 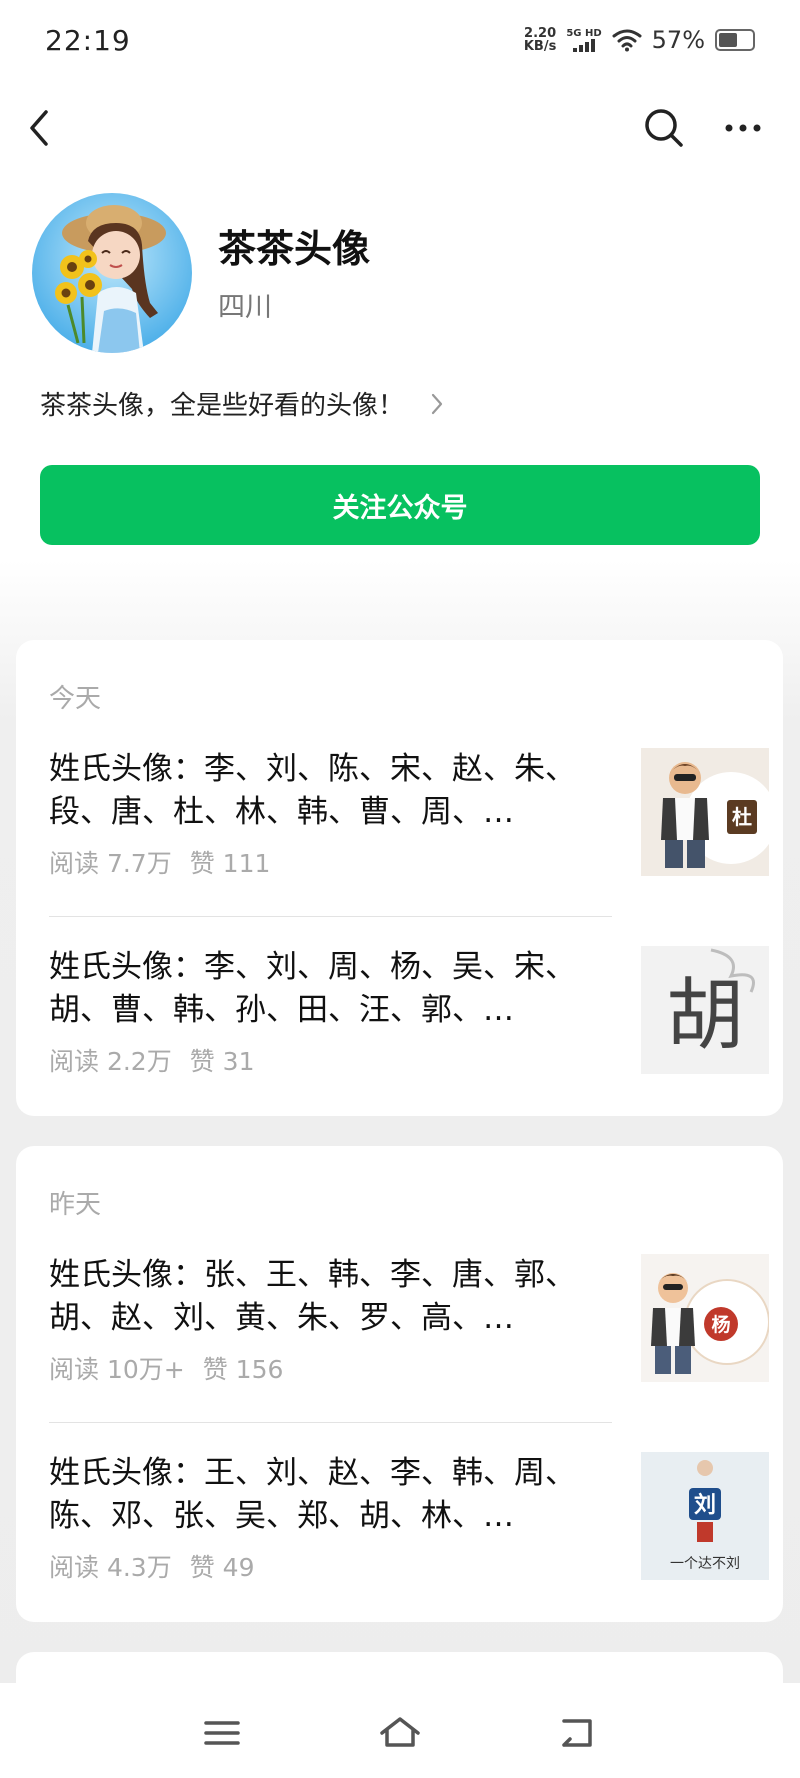 What do you see at coordinates (41, 128) in the screenshot?
I see `back-chevron-icon` at bounding box center [41, 128].